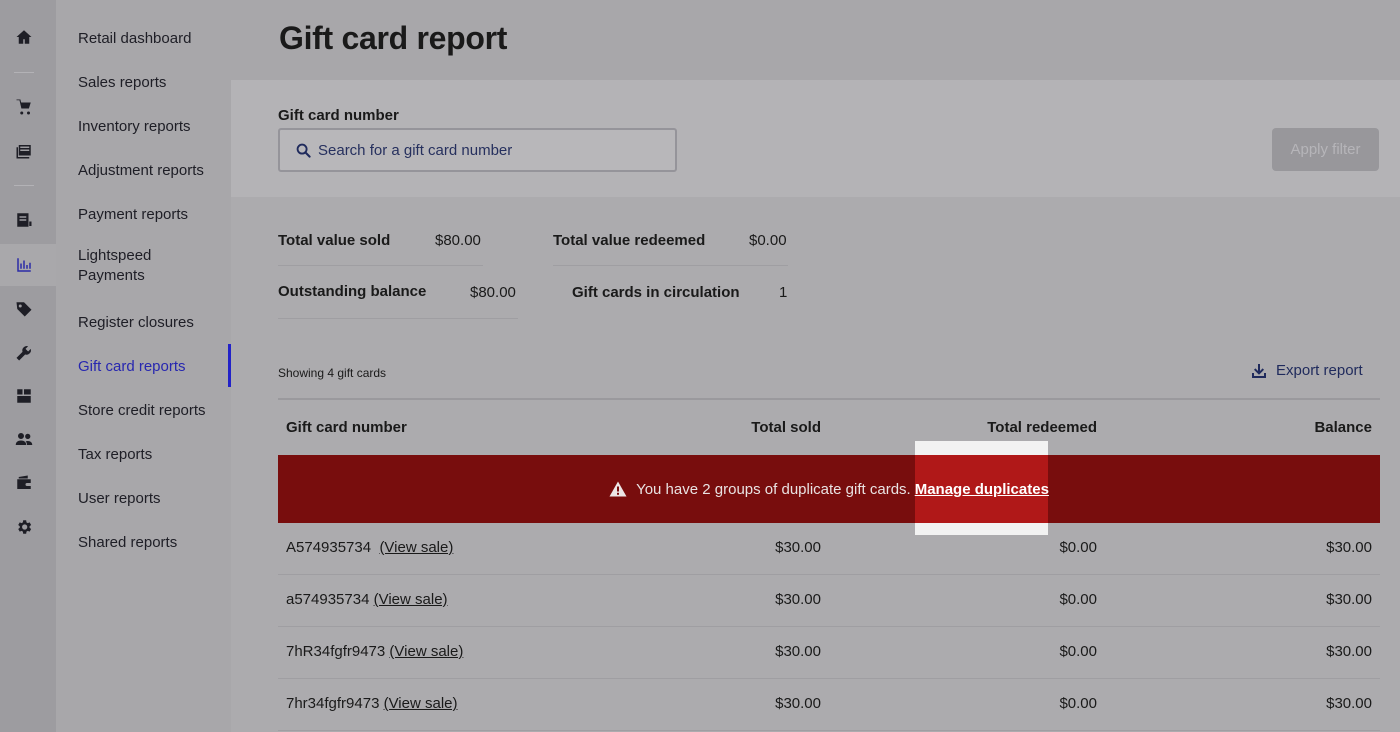 This screenshot has width=1400, height=732. What do you see at coordinates (153, 171) in the screenshot?
I see `subnav-item-adjustment-reports: Adjustment reports` at bounding box center [153, 171].